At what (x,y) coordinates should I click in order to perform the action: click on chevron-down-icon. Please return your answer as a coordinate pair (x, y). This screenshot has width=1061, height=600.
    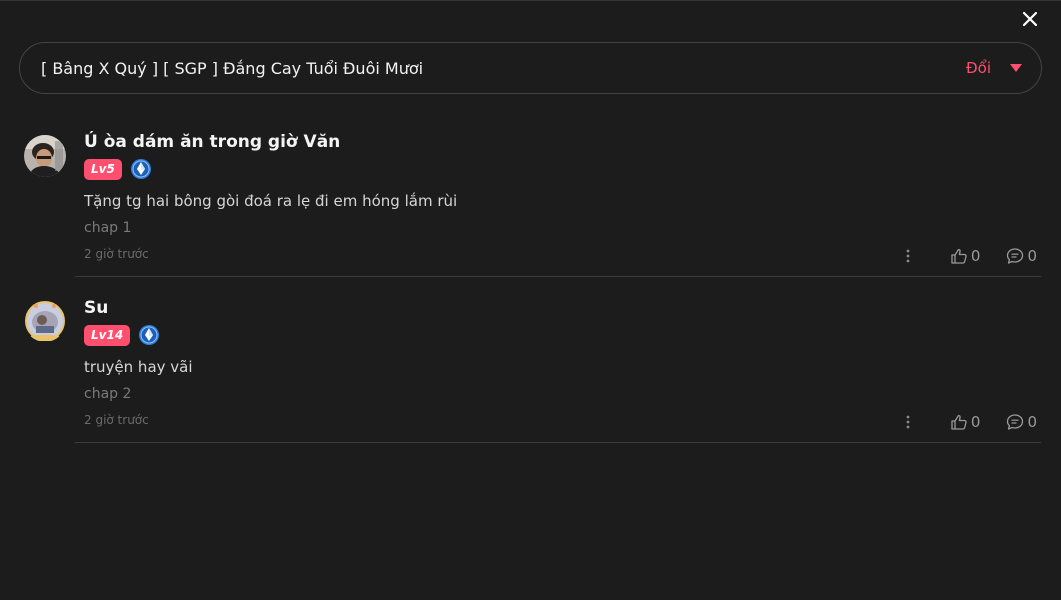
    Looking at the image, I should click on (1016, 68).